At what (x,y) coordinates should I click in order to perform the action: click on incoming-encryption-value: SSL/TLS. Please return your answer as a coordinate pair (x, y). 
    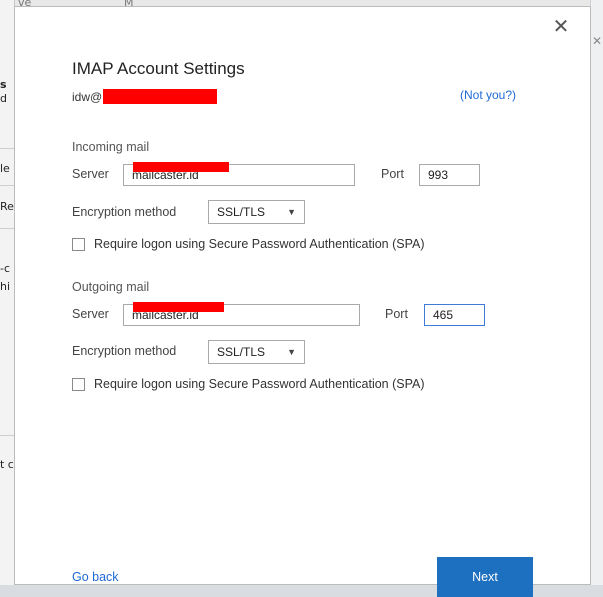
    Looking at the image, I should click on (241, 212).